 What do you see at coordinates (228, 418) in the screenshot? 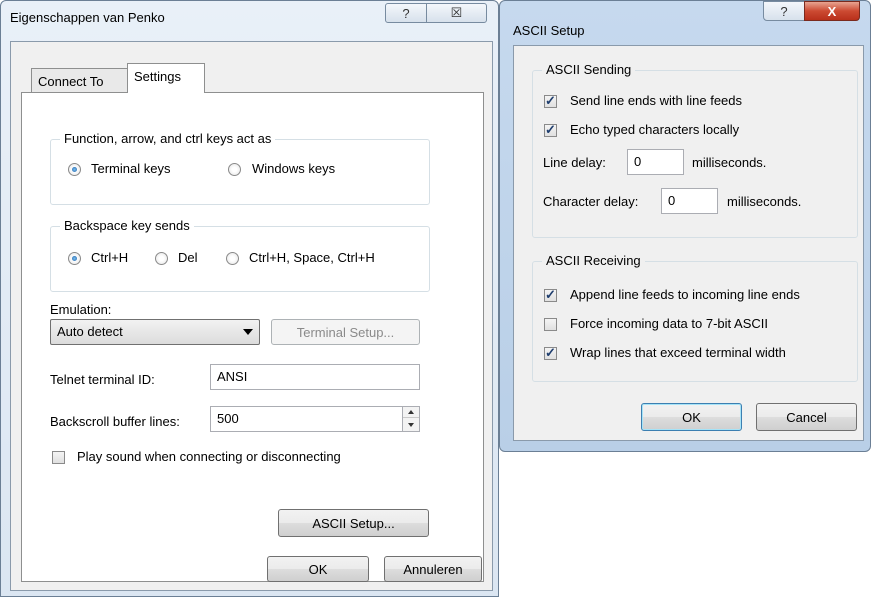
I see `backscroll-value: 500` at bounding box center [228, 418].